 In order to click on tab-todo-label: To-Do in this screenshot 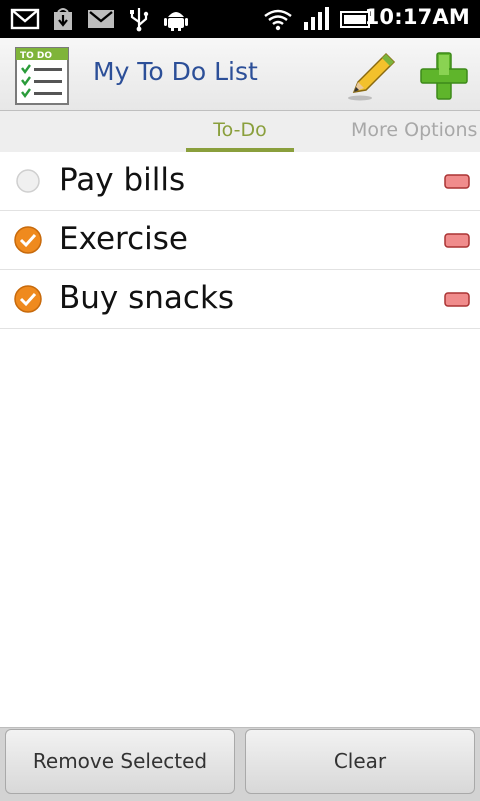, I will do `click(240, 130)`.